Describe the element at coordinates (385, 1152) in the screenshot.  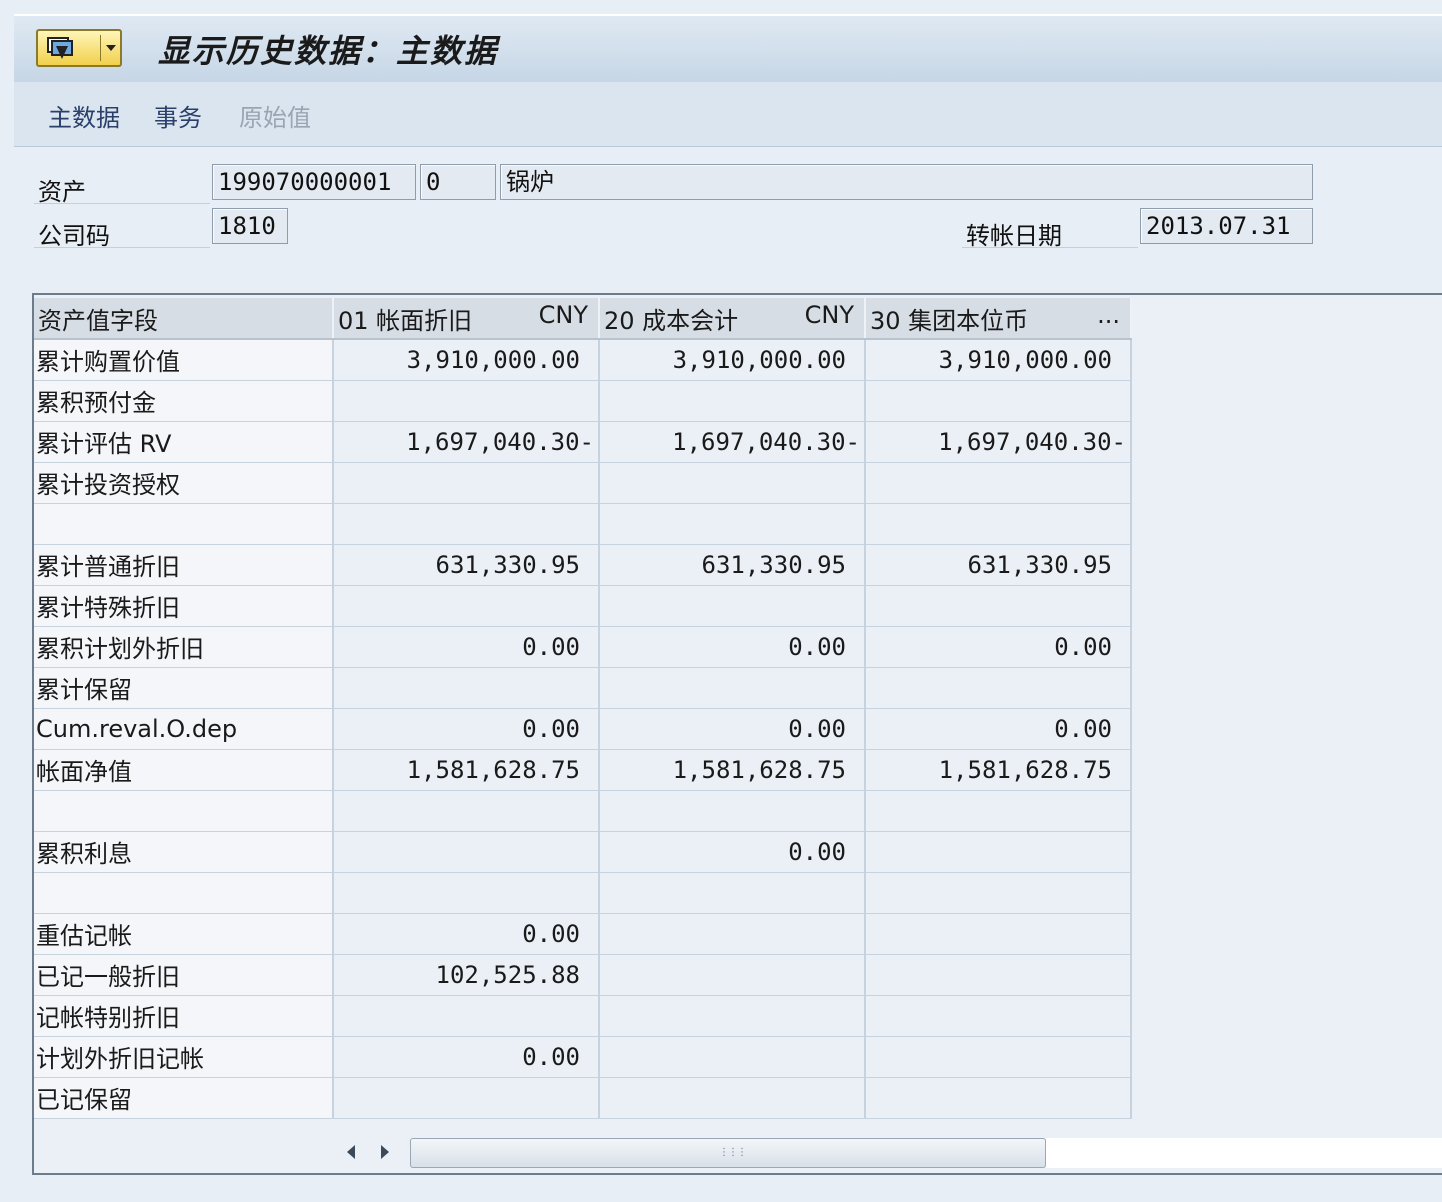
I see `scroll-right-button` at that location.